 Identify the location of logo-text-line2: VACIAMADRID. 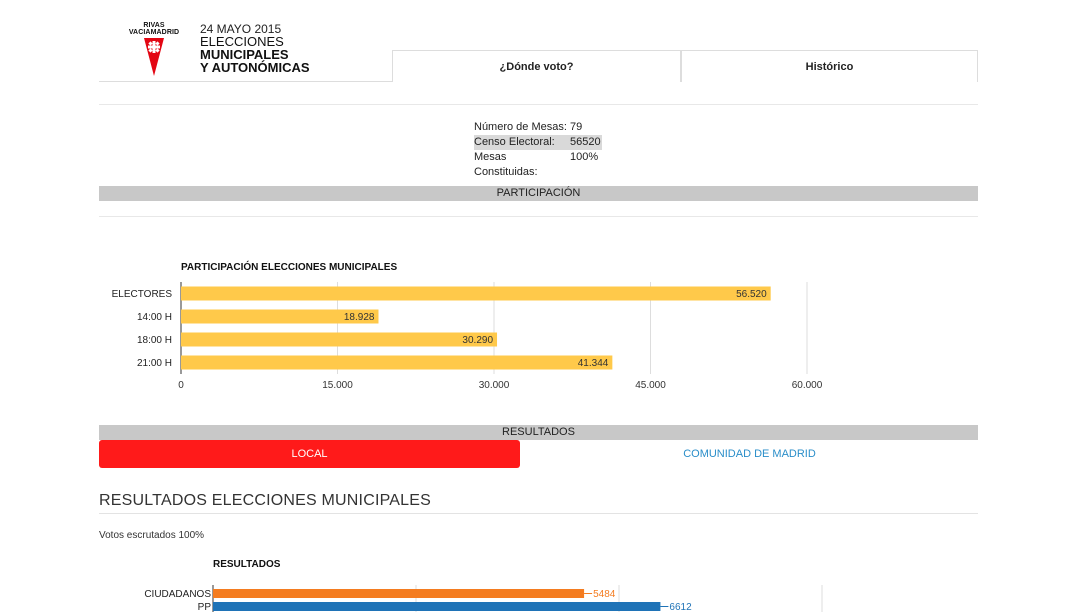
(154, 32).